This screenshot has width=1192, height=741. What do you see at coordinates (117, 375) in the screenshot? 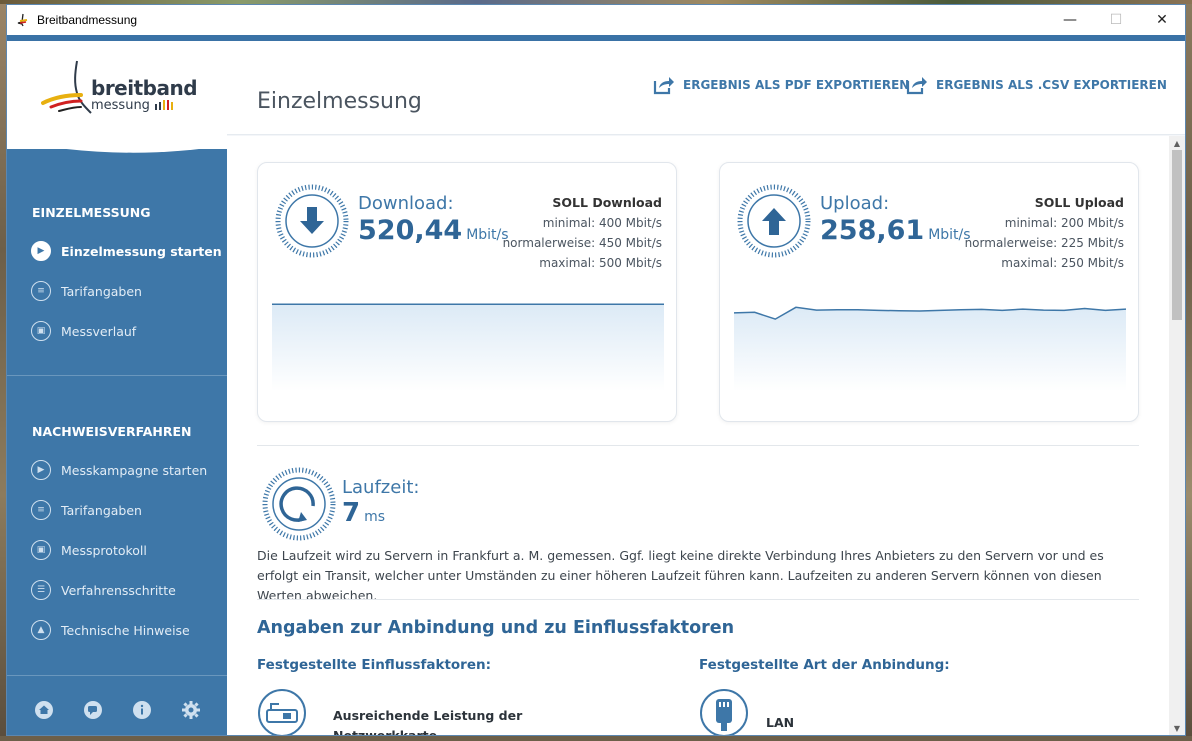
I see `sidebar-divider` at bounding box center [117, 375].